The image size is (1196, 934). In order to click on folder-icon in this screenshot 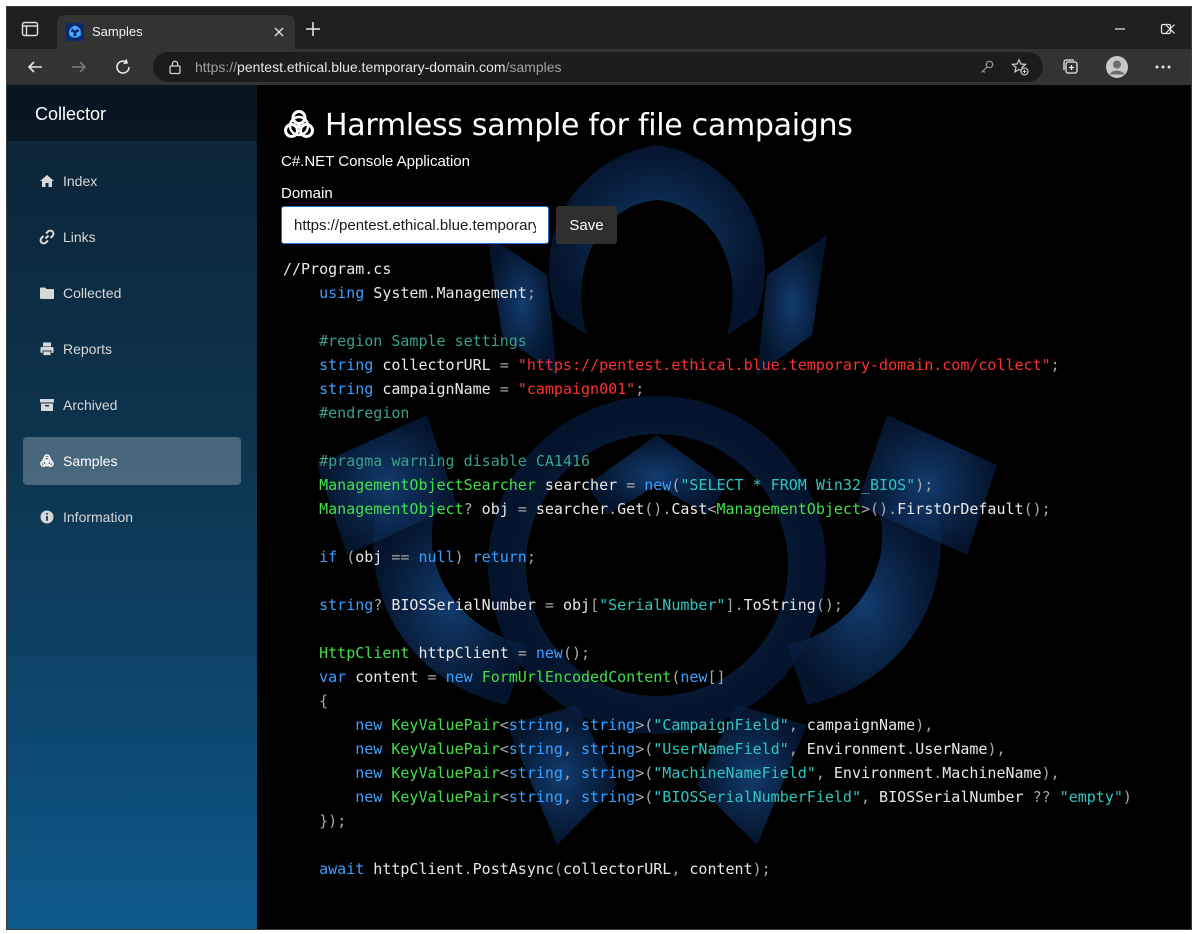, I will do `click(47, 293)`.